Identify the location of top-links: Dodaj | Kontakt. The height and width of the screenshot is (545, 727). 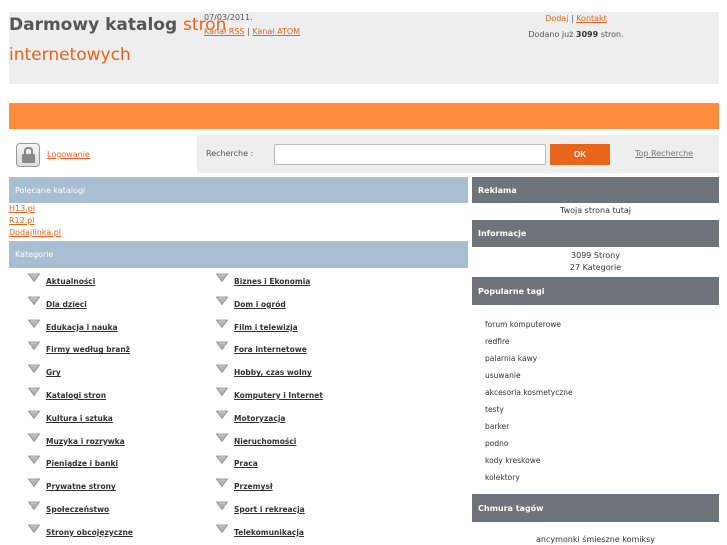
(576, 18).